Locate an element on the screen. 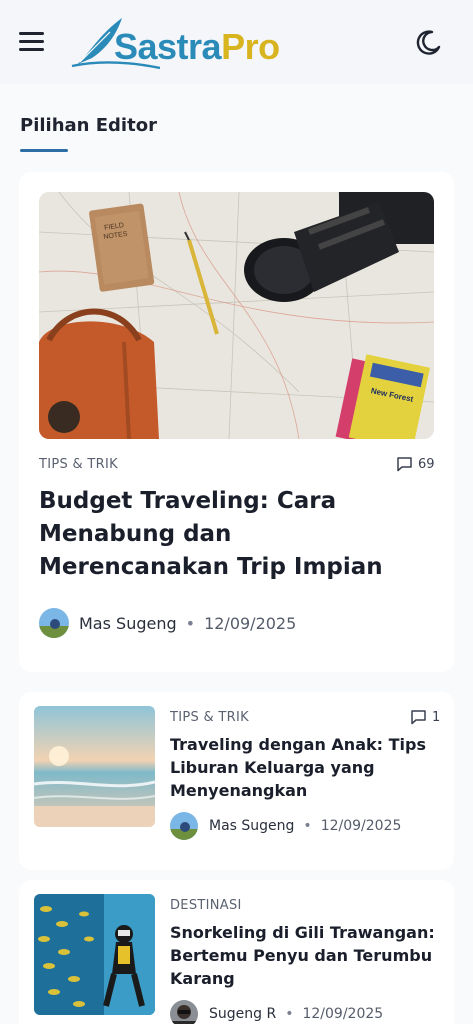  section-title: Pilihan Editor is located at coordinates (88, 125).